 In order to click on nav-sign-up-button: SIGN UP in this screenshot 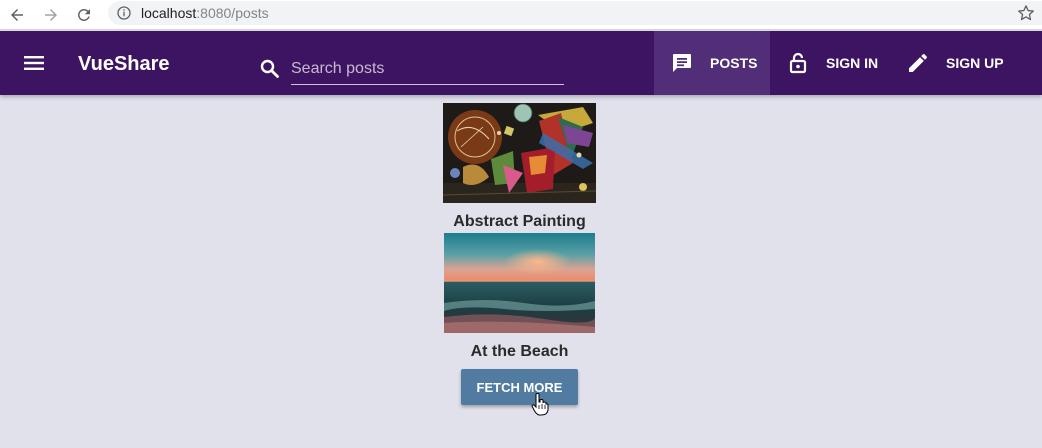, I will do `click(966, 63)`.